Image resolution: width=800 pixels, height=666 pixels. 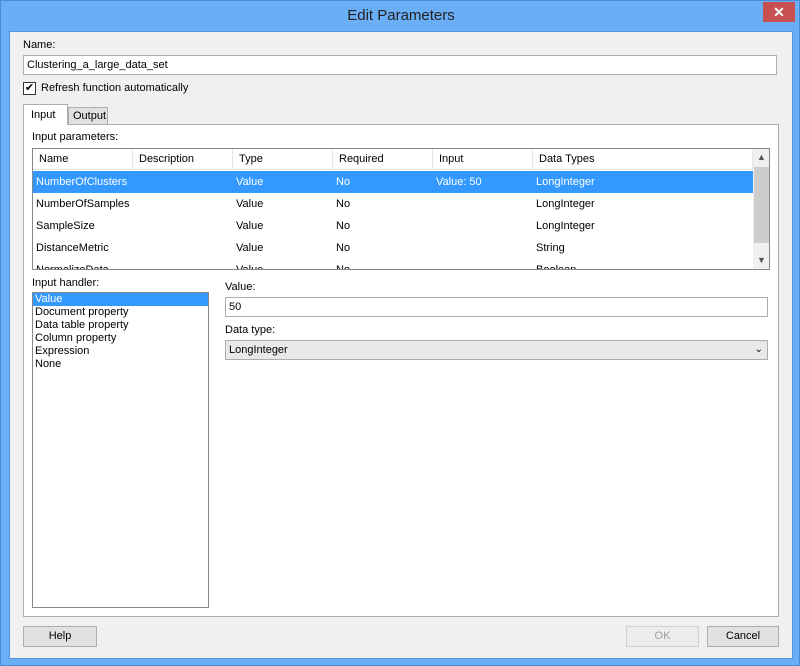 I want to click on checkmark-icon: ✔, so click(x=29, y=88).